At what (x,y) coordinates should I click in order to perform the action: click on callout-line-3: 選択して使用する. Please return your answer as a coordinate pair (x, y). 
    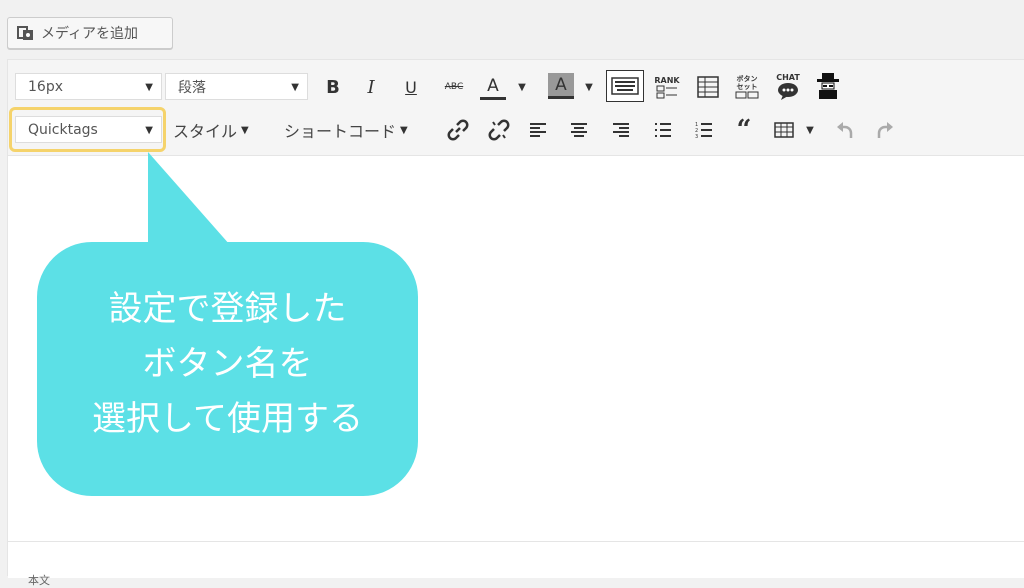
    Looking at the image, I should click on (227, 419).